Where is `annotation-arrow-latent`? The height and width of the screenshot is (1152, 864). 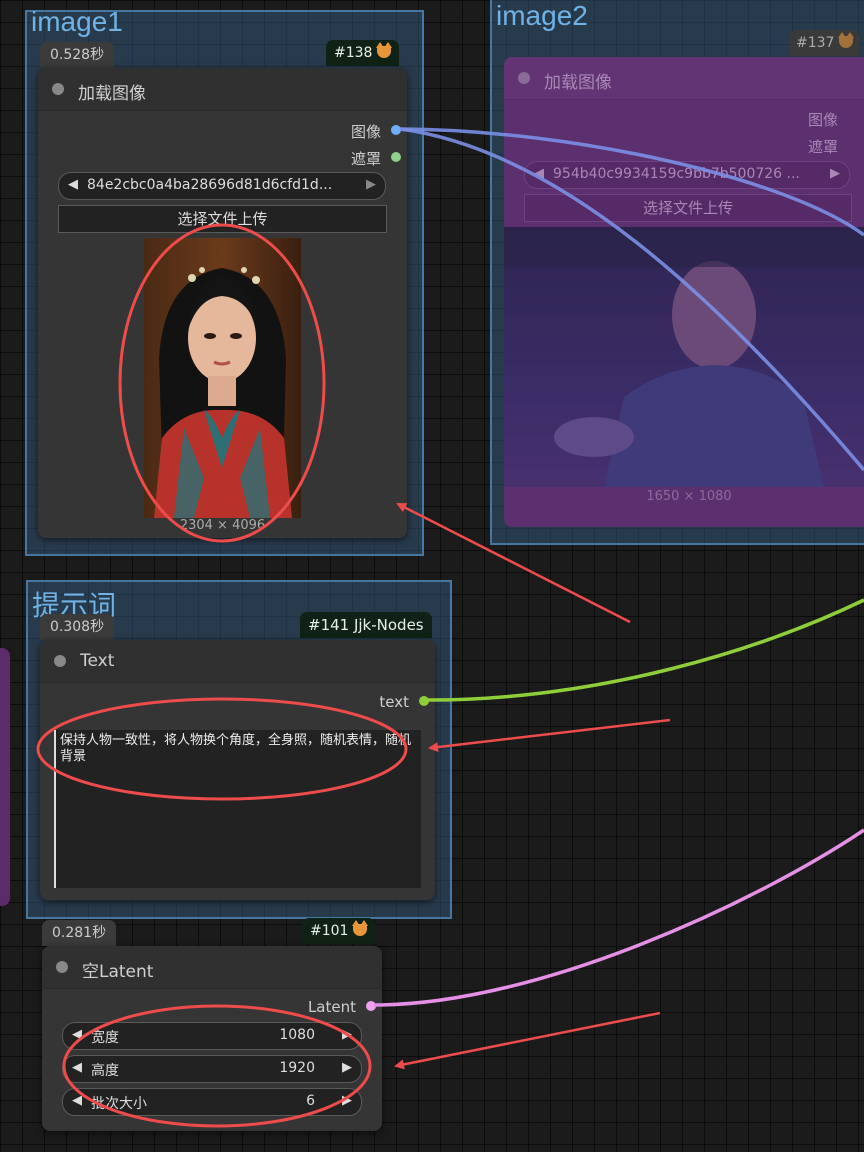
annotation-arrow-latent is located at coordinates (527, 1040).